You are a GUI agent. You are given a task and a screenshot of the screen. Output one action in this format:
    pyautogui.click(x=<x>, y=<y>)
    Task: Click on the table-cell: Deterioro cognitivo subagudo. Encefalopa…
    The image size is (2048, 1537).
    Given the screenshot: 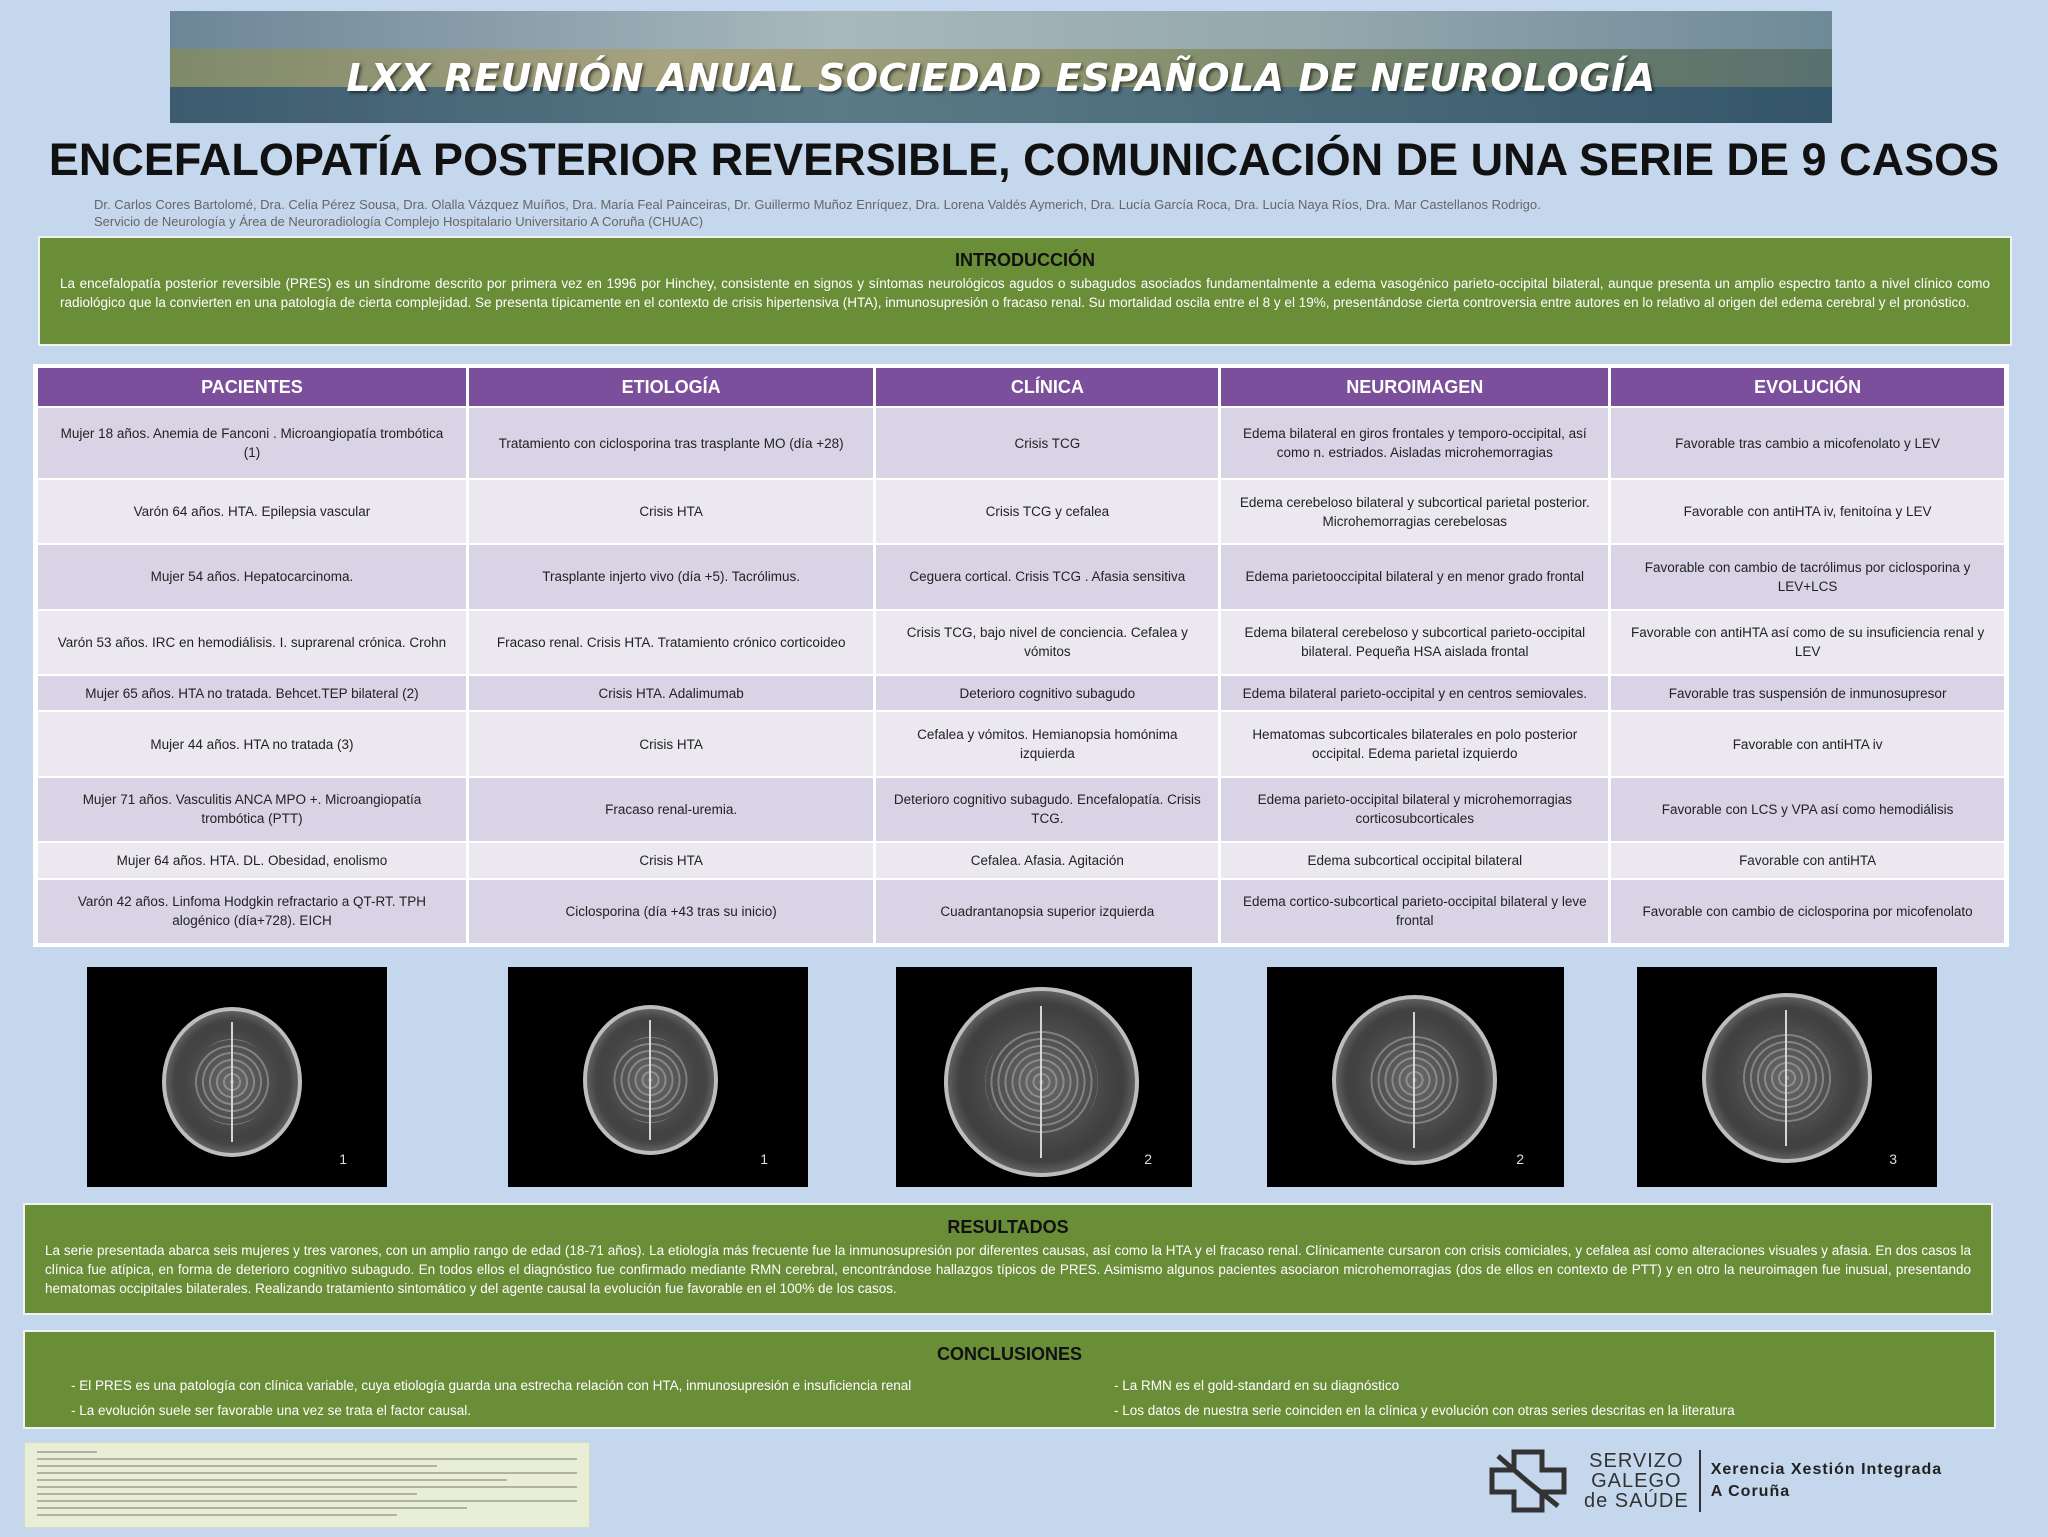 What is the action you would take?
    pyautogui.click(x=1047, y=809)
    